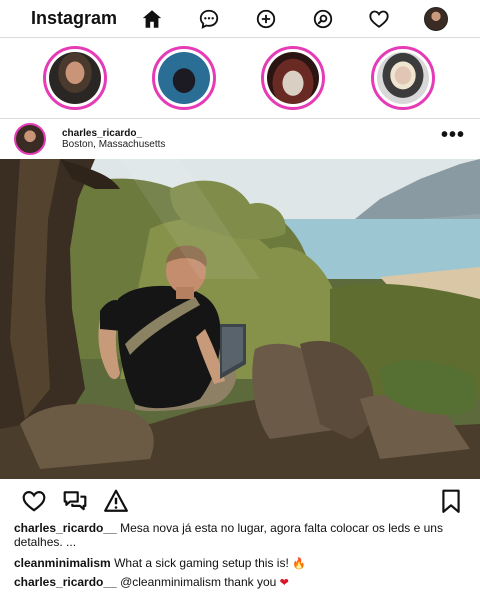 The width and height of the screenshot is (480, 613). Describe the element at coordinates (198, 582) in the screenshot. I see `comment-text: @cleanminimalism thank you` at that location.